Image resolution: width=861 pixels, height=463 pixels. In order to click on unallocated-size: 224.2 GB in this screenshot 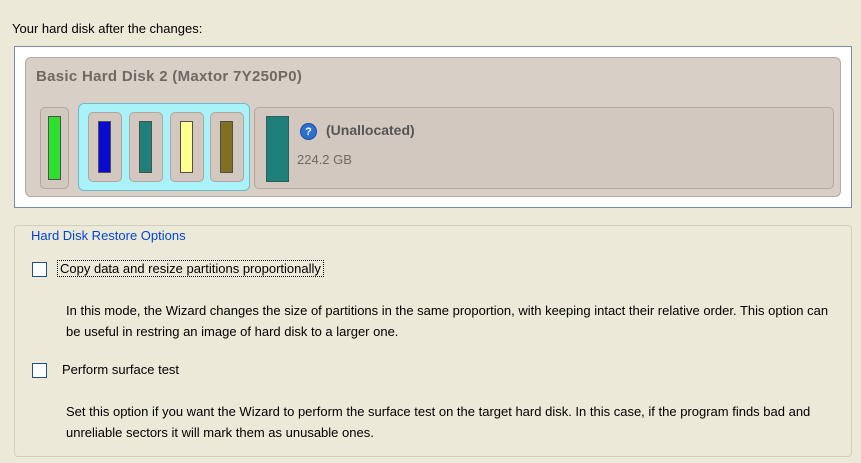, I will do `click(324, 159)`.